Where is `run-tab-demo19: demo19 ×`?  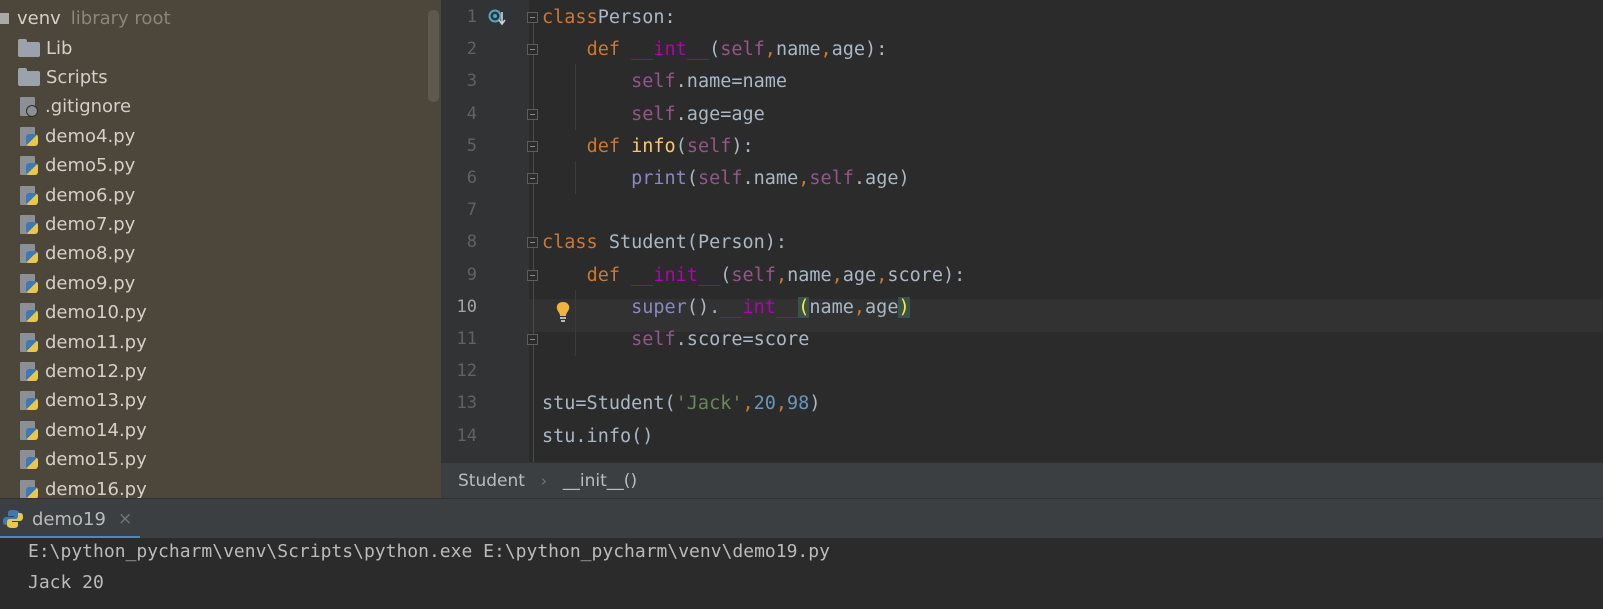 run-tab-demo19: demo19 × is located at coordinates (70, 519).